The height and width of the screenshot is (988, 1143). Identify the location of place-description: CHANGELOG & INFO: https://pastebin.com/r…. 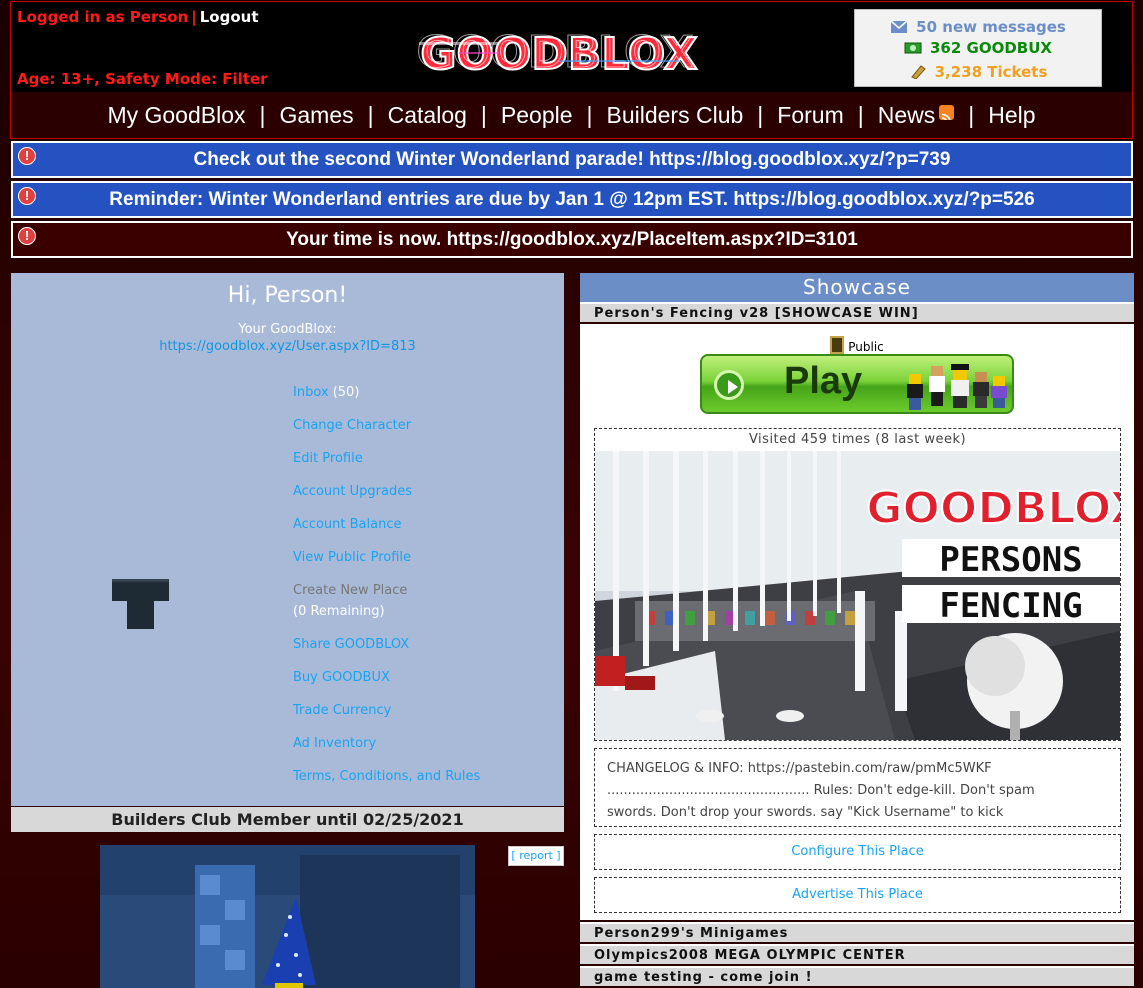
(857, 787).